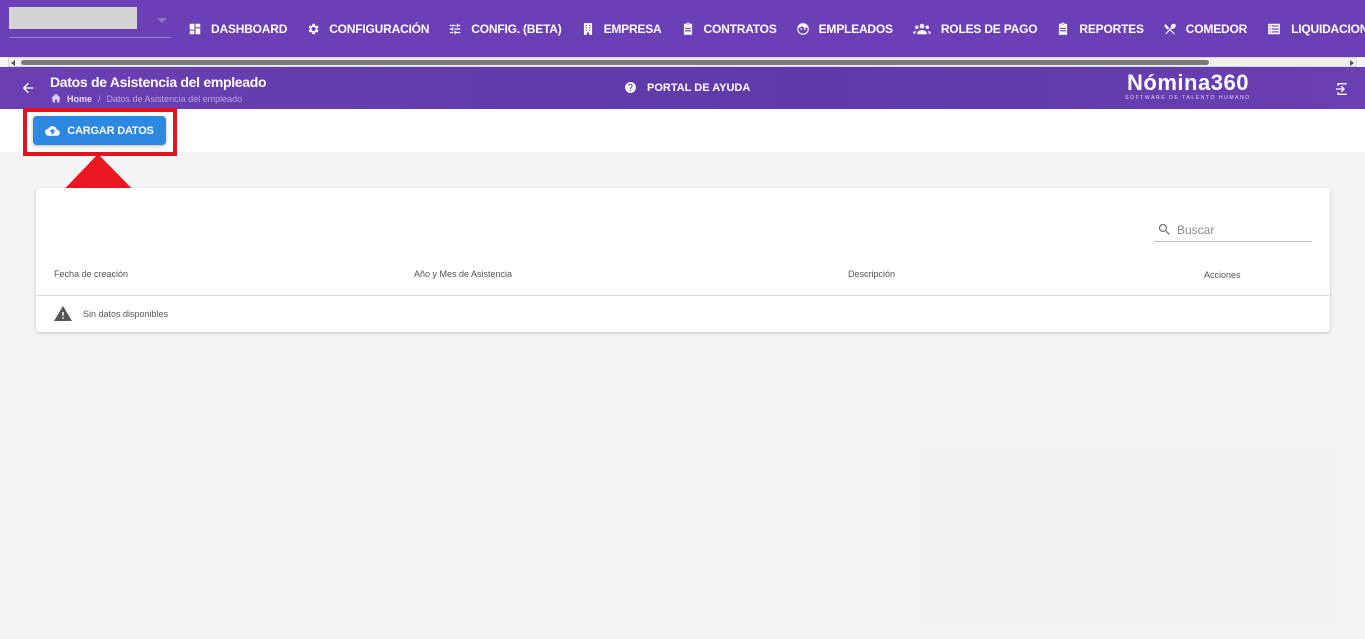  What do you see at coordinates (615, 62) in the screenshot?
I see `scrollbar-thumb` at bounding box center [615, 62].